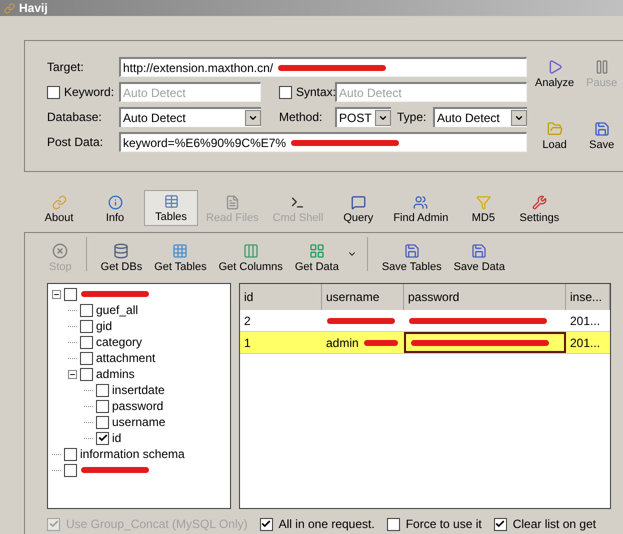  What do you see at coordinates (138, 406) in the screenshot?
I see `tree-item: password` at bounding box center [138, 406].